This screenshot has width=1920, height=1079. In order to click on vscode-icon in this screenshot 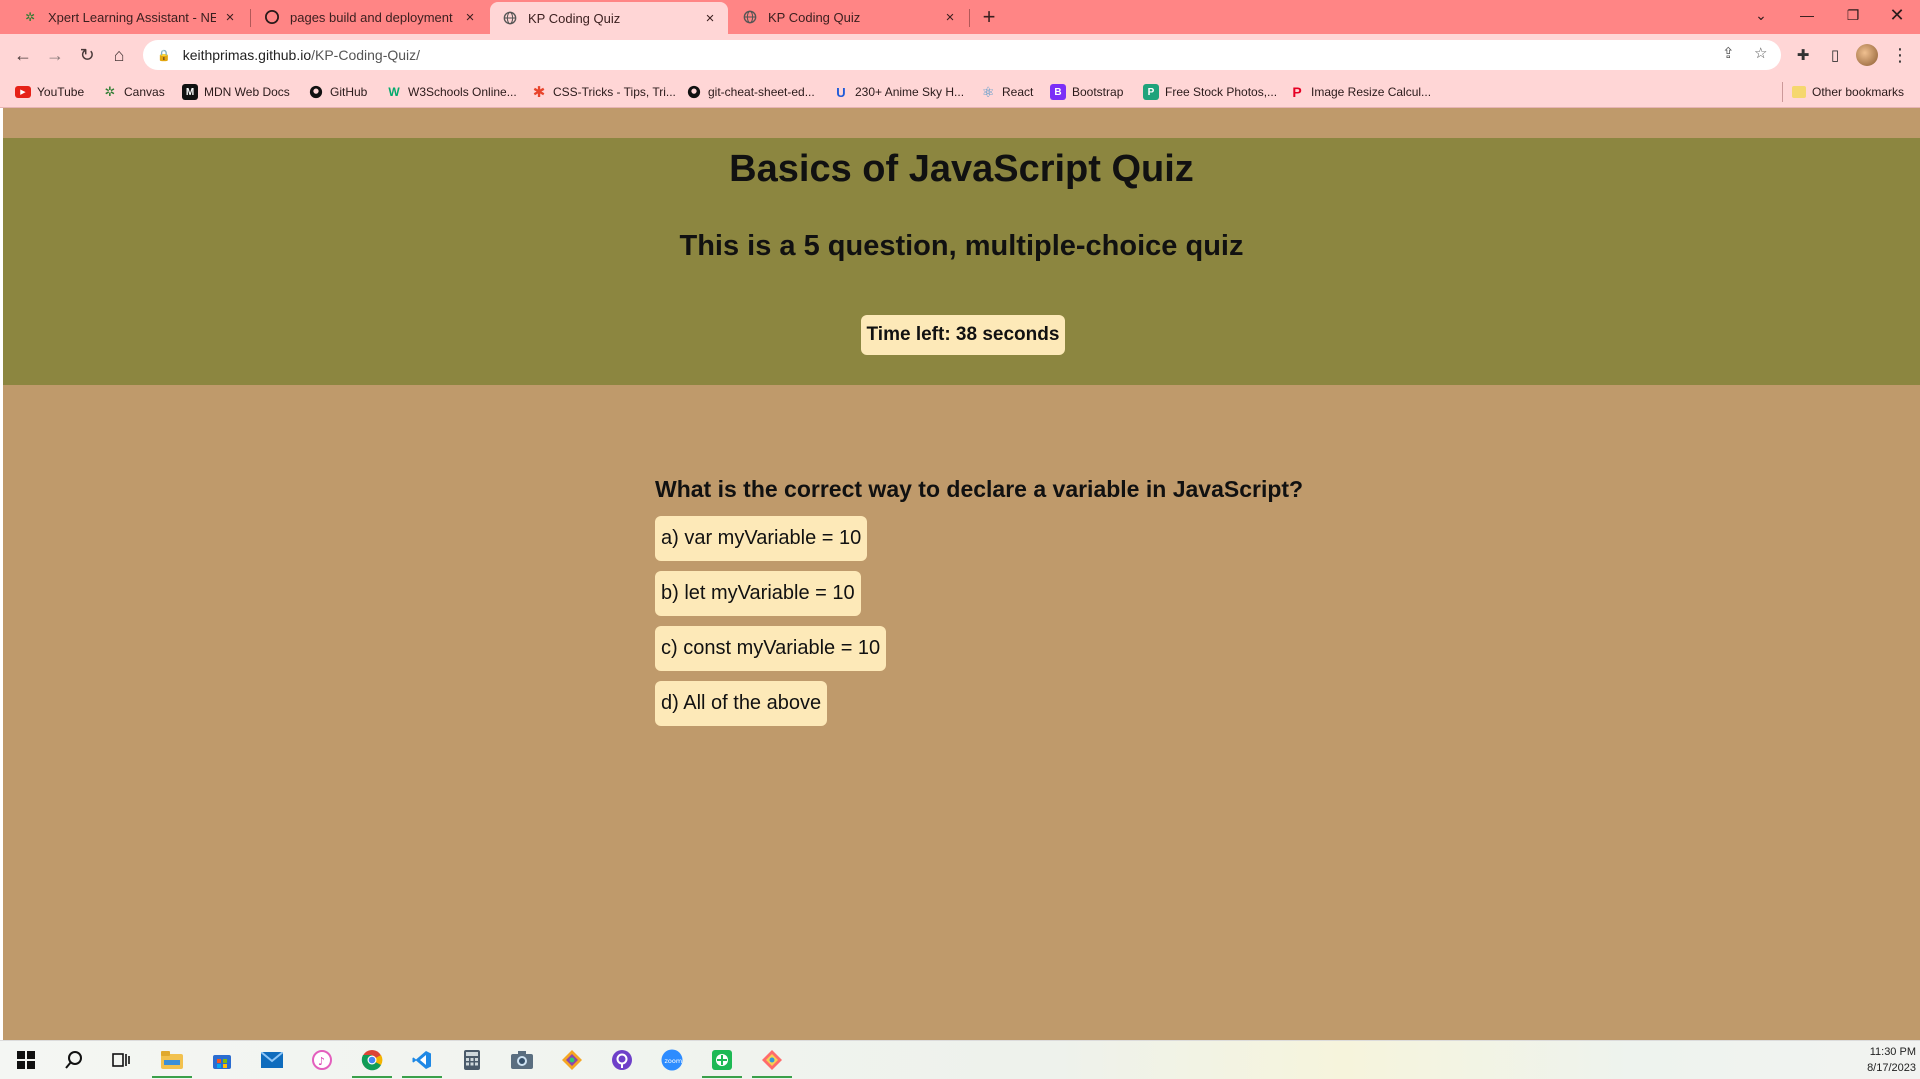, I will do `click(422, 1061)`.